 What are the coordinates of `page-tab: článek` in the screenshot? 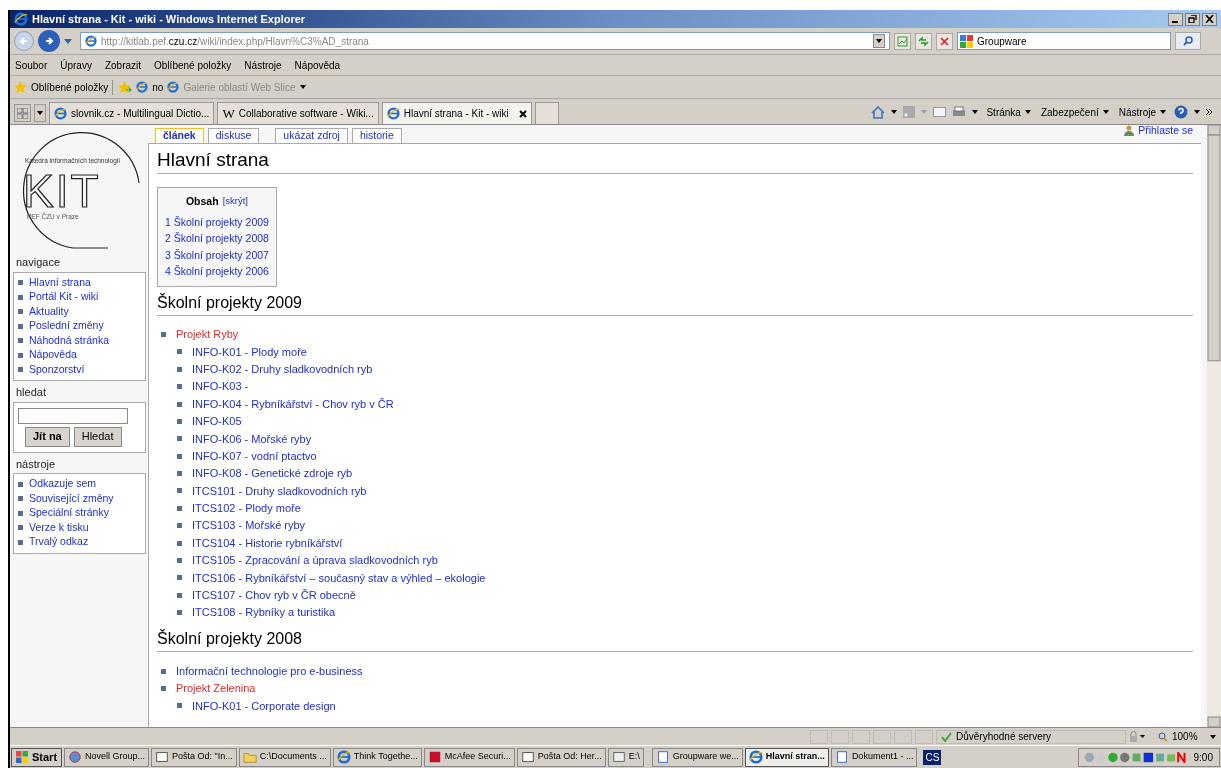 It's located at (179, 135).